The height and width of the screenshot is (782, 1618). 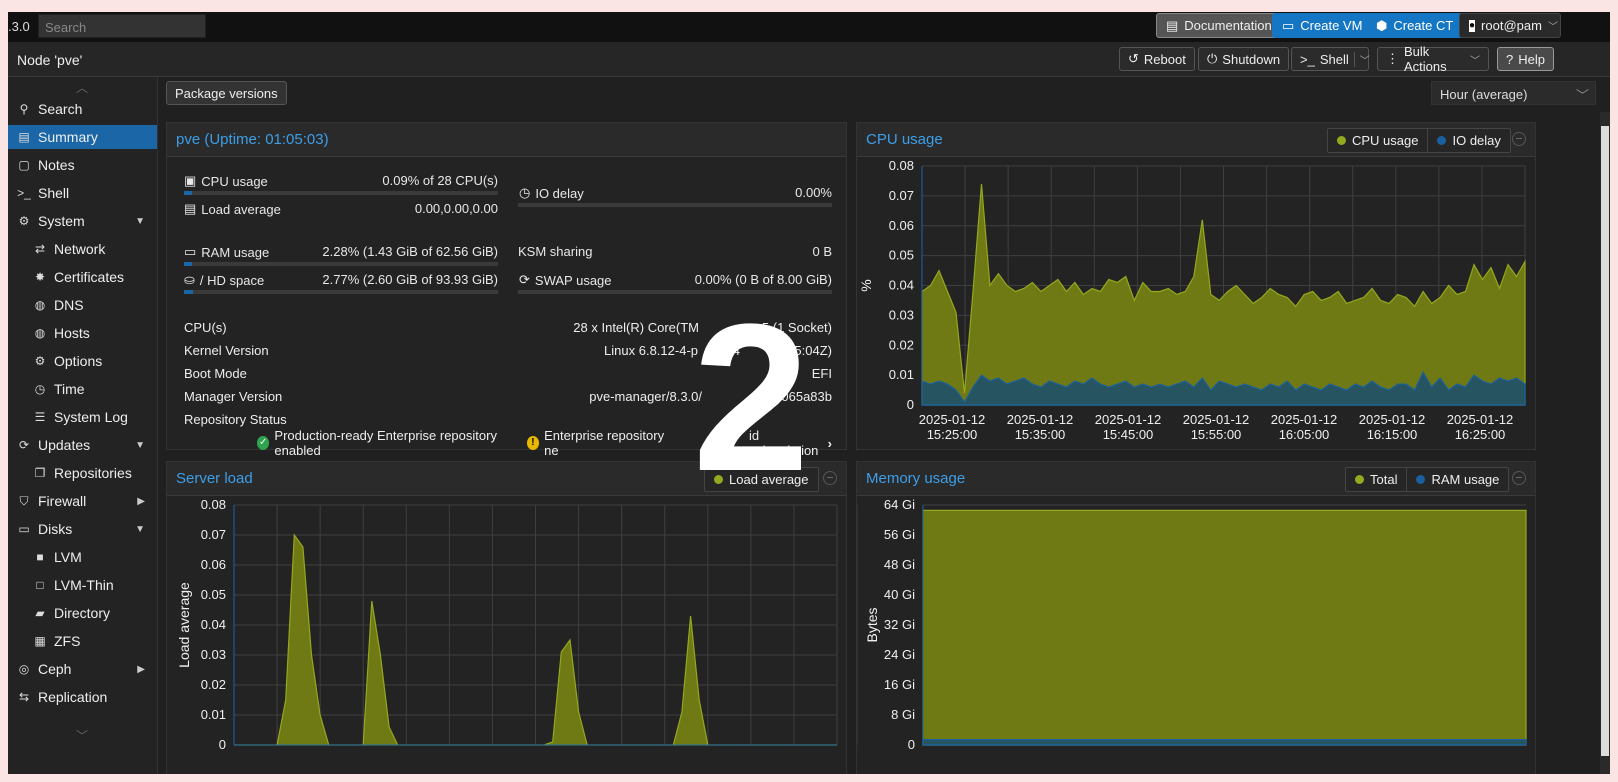 I want to click on swap-usage-bar, so click(x=675, y=292).